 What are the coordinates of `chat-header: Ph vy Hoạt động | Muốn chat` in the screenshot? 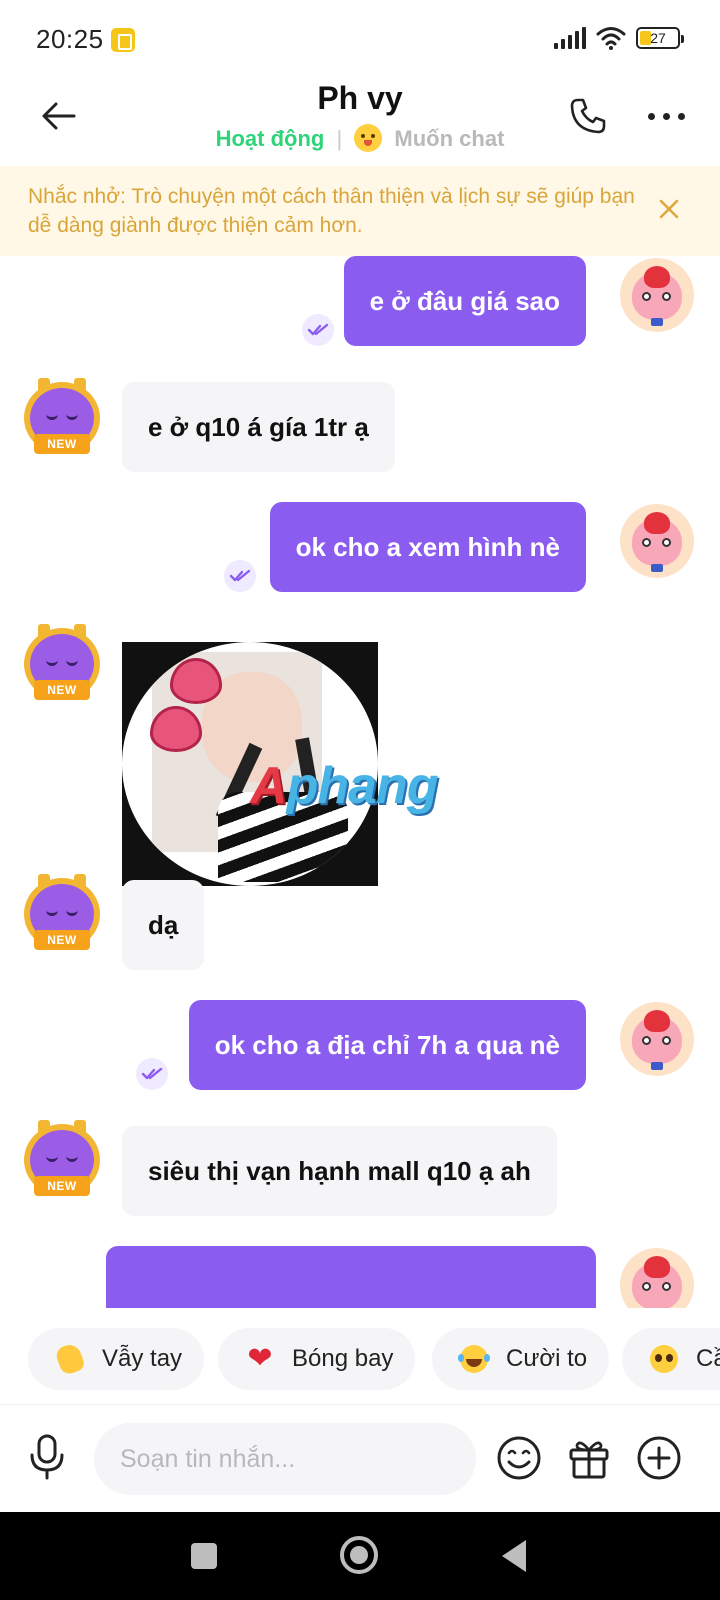 It's located at (360, 123).